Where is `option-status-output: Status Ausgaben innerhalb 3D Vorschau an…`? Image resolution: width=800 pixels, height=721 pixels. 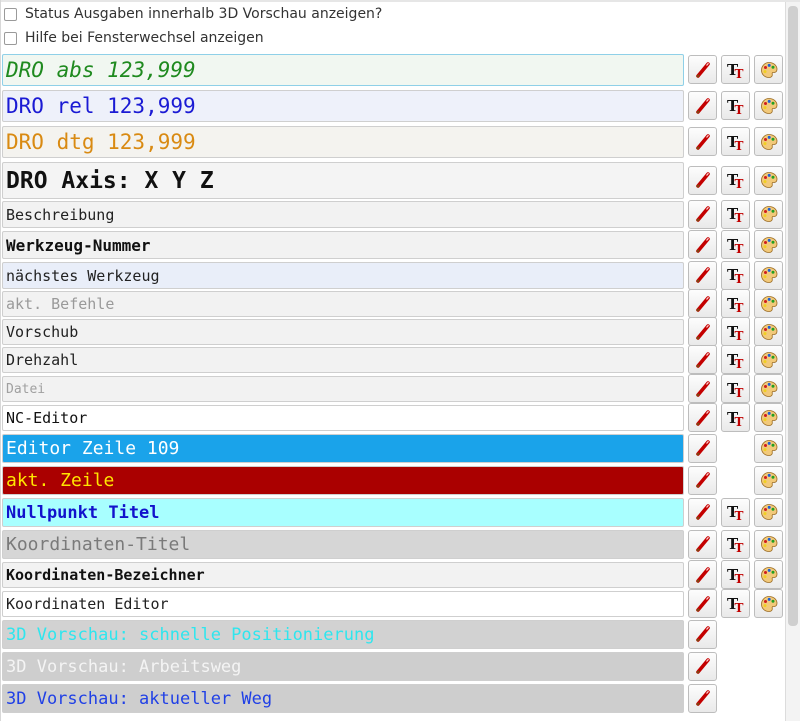
option-status-output: Status Ausgaben innerhalb 3D Vorschau an… is located at coordinates (193, 14).